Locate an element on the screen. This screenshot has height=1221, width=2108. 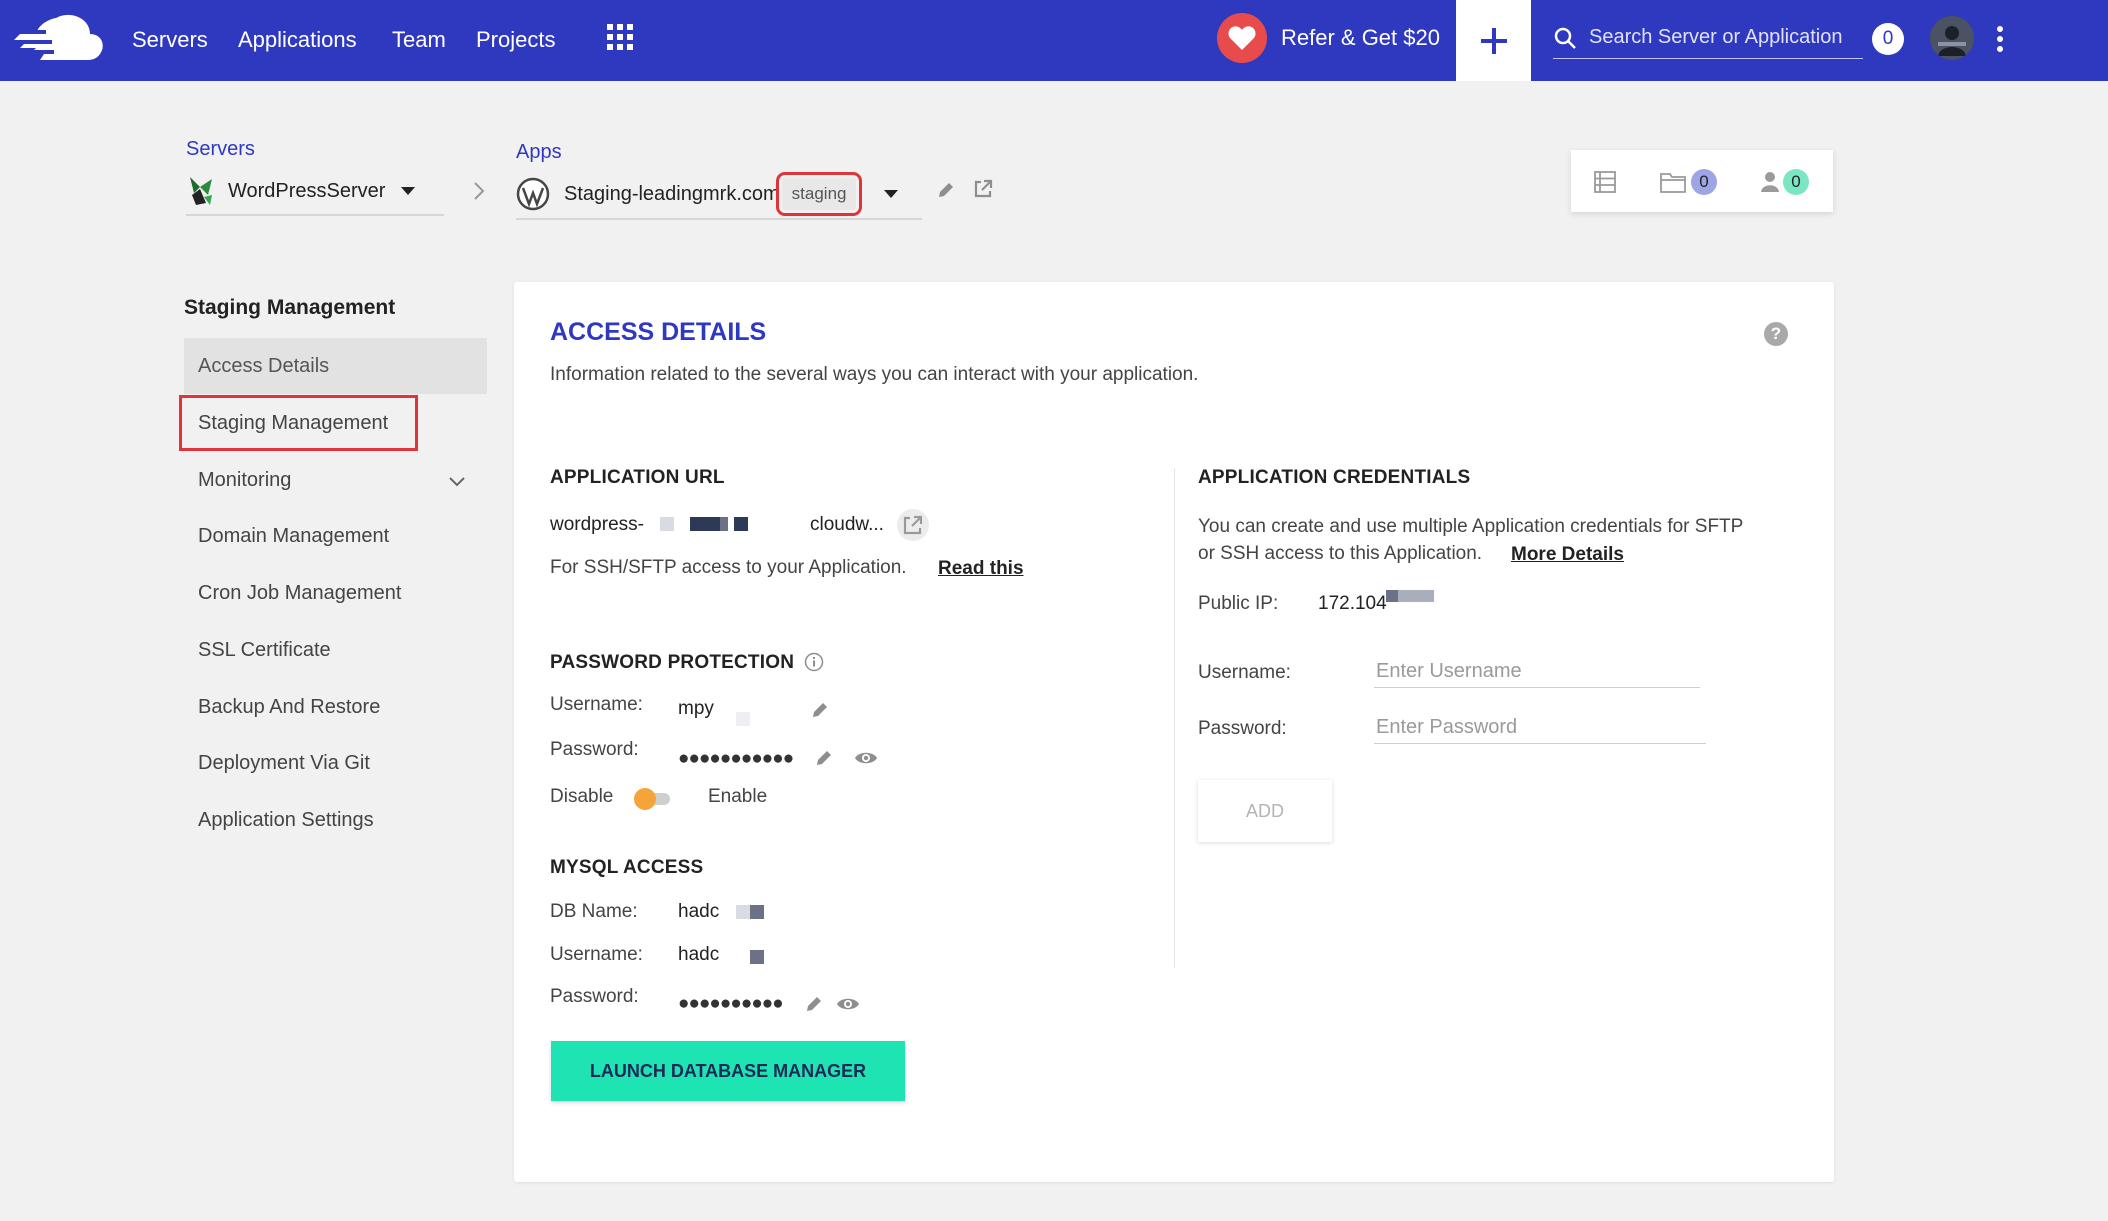
sidebar-item-access-details: Access Details is located at coordinates (335, 366).